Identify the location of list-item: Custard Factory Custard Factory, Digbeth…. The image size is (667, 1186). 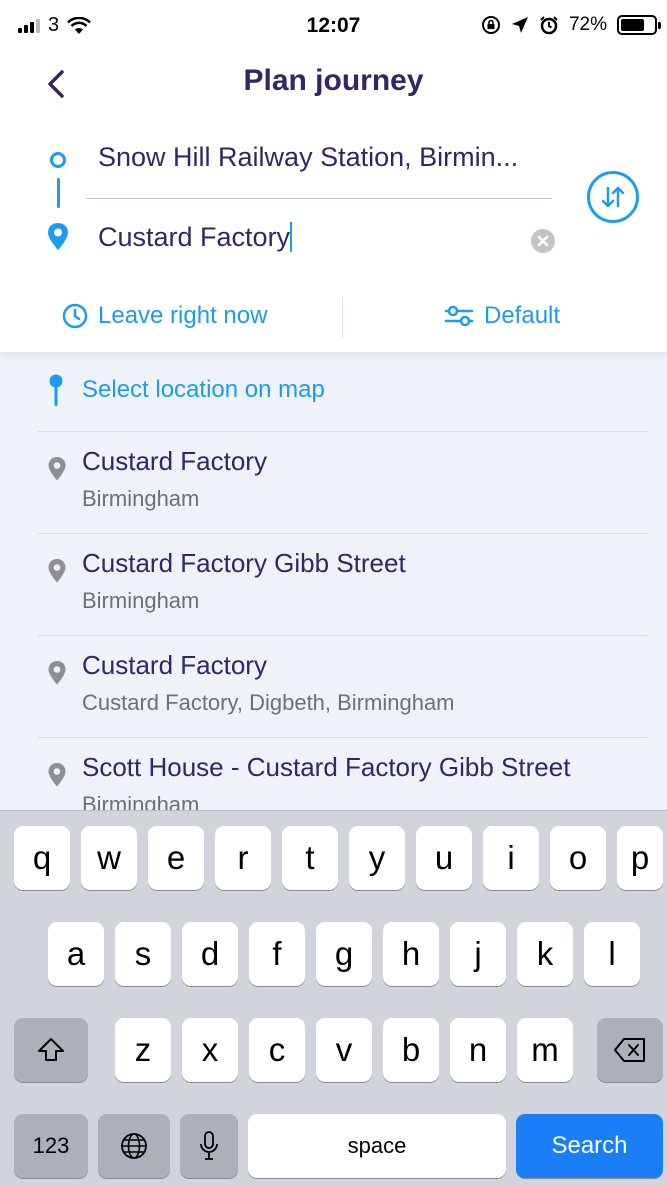
(333, 687).